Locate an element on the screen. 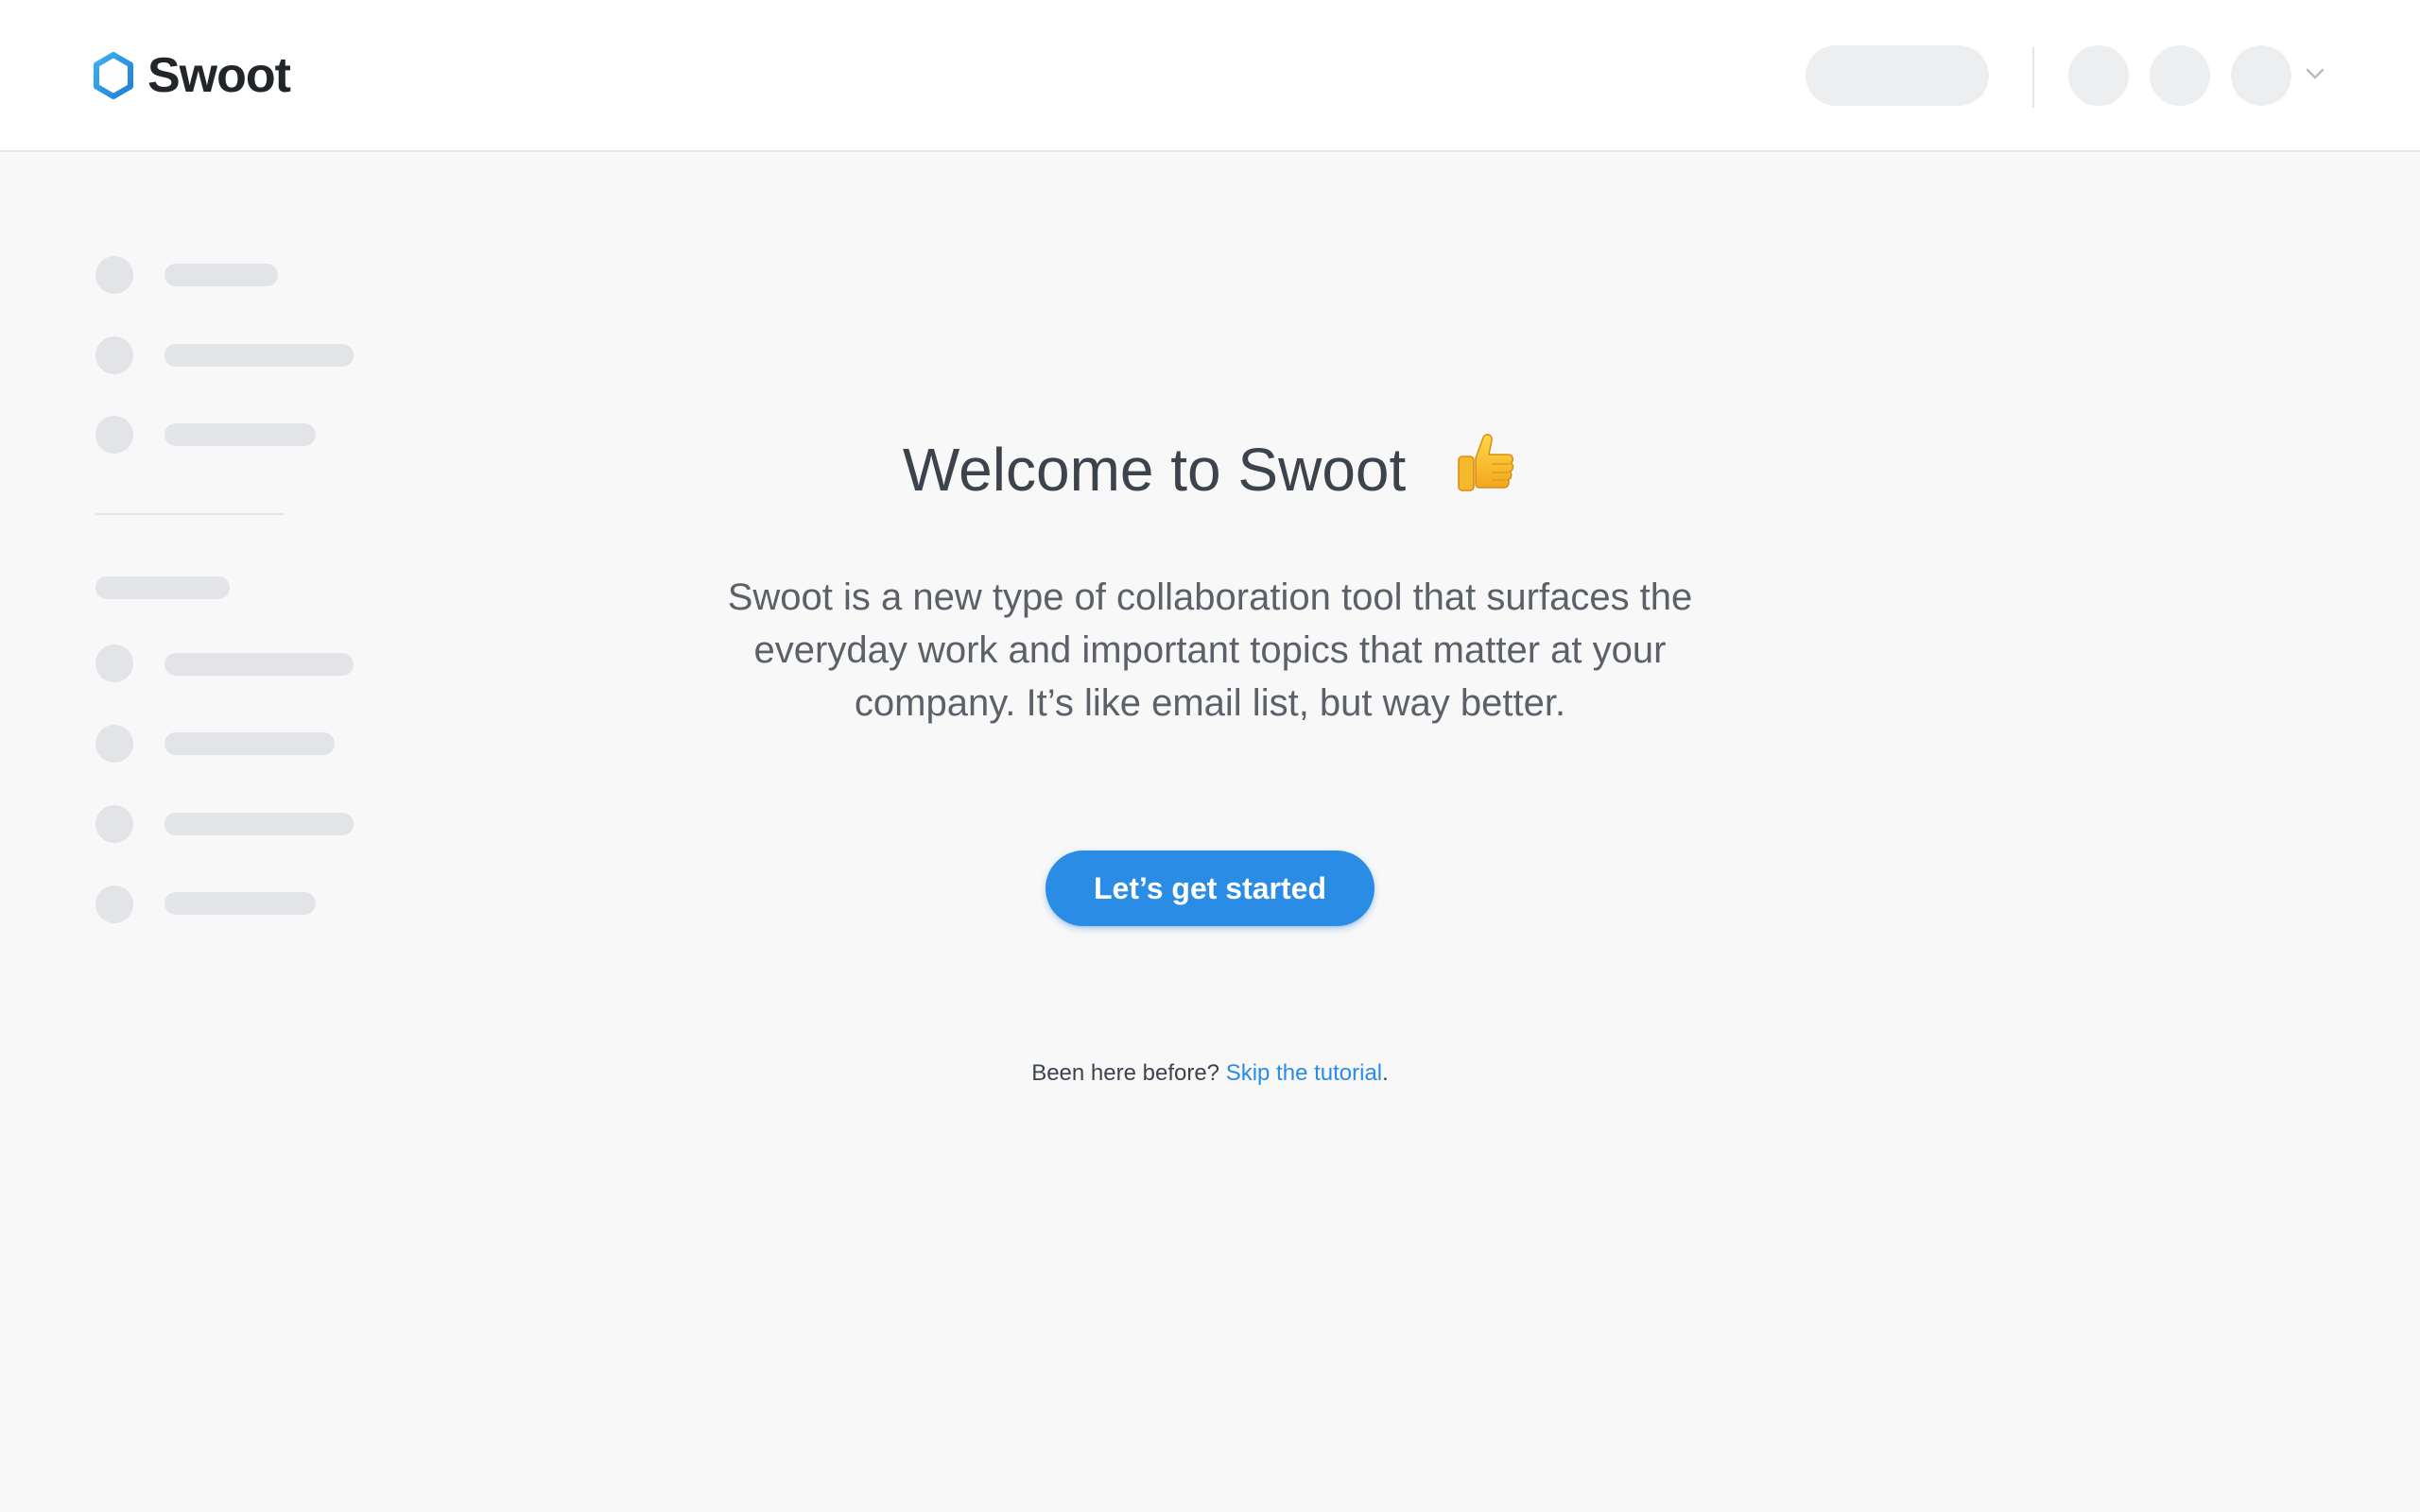 The image size is (2420, 1512). hexagon-logo-icon is located at coordinates (113, 75).